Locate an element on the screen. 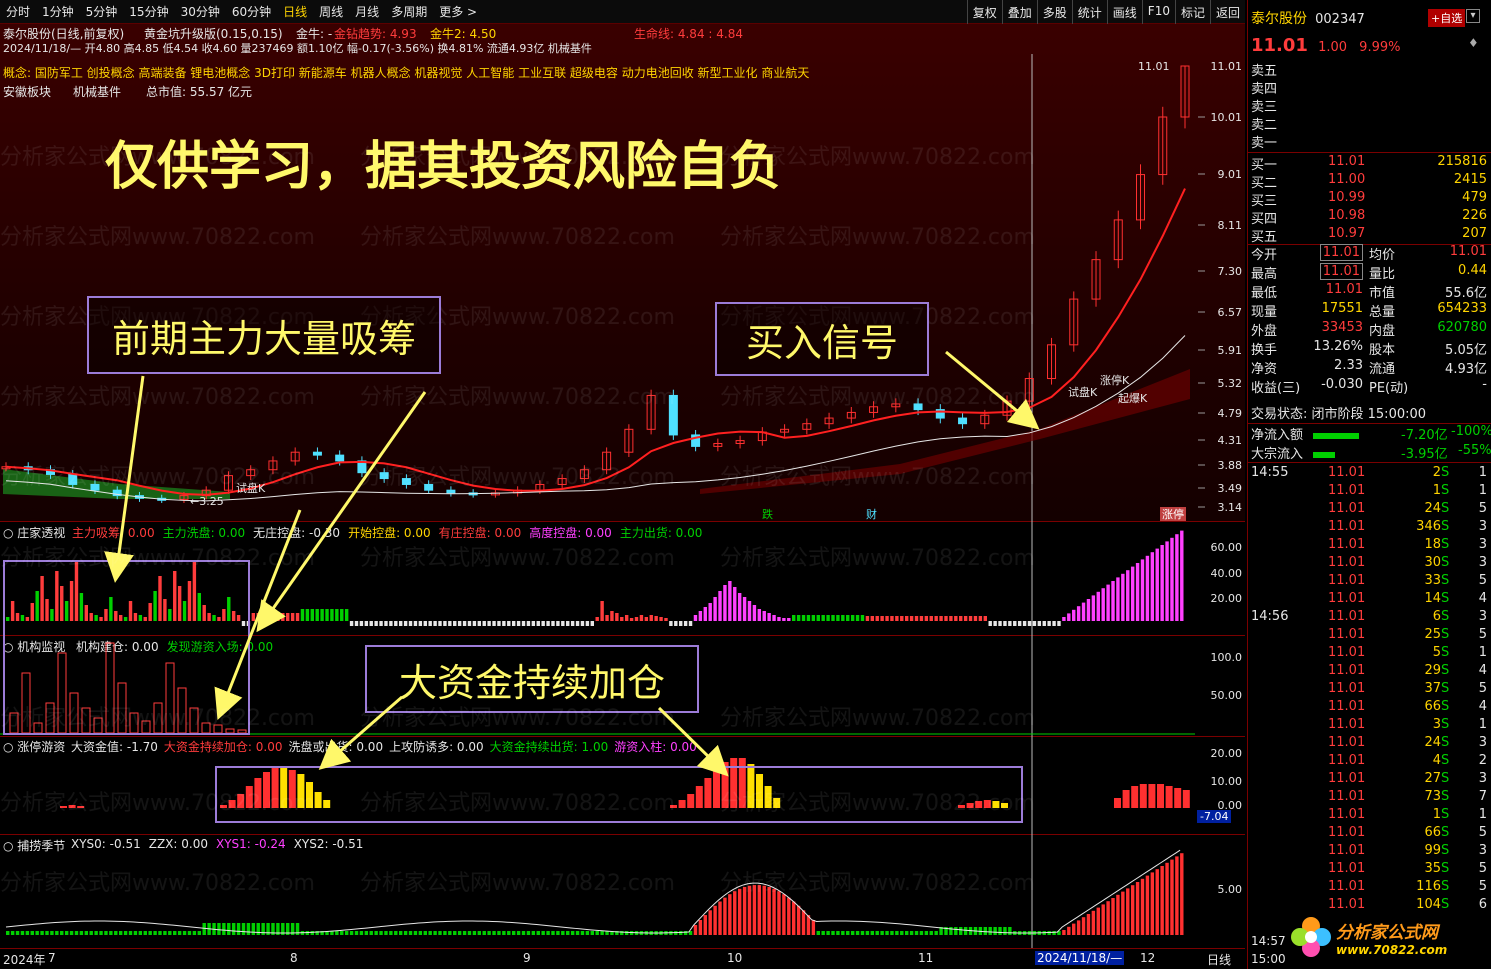  tick-row: 11.01 73 S 7 is located at coordinates (1371, 798).